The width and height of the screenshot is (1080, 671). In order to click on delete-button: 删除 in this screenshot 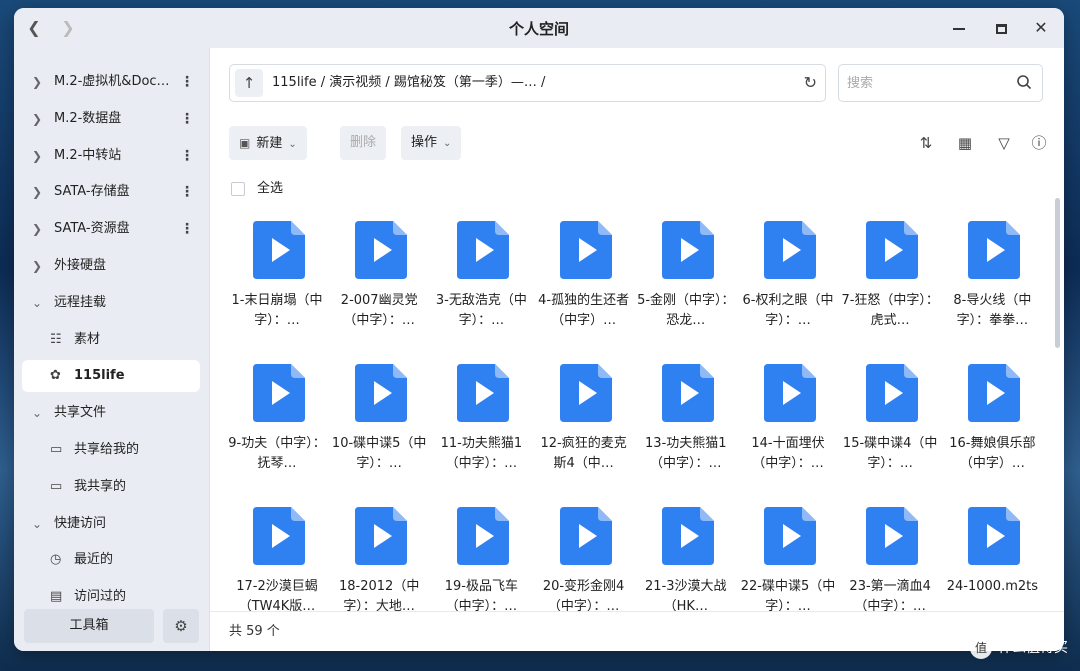, I will do `click(363, 143)`.